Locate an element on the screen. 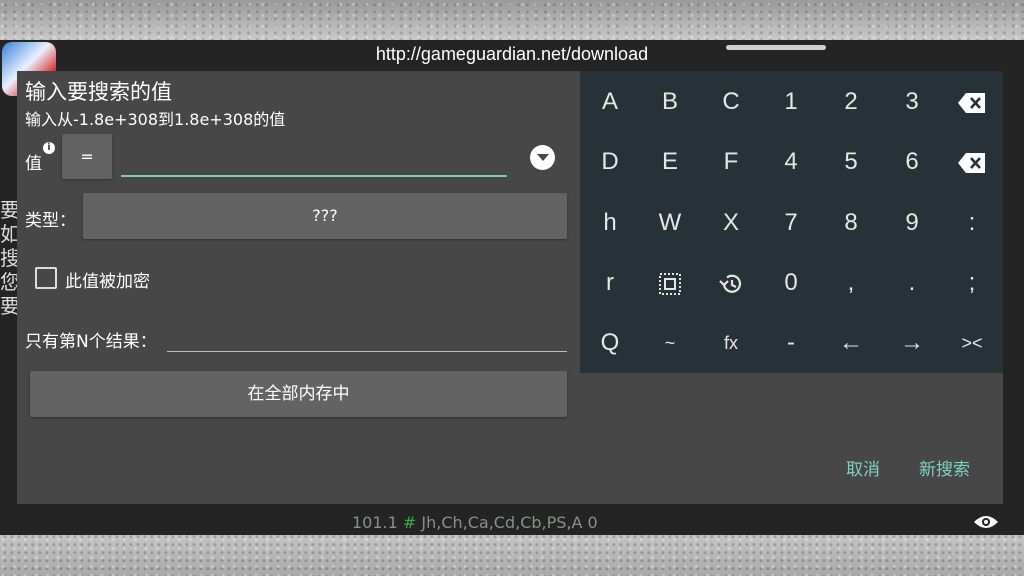 The width and height of the screenshot is (1024, 576). keypad-key: ; is located at coordinates (972, 283).